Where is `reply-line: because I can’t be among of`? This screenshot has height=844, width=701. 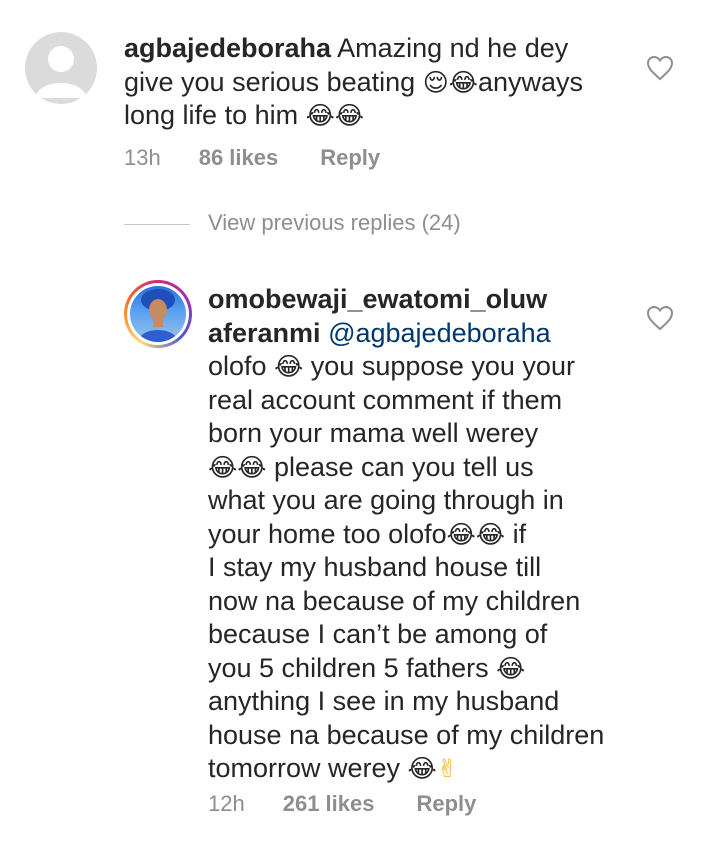
reply-line: because I can’t be among of is located at coordinates (378, 634).